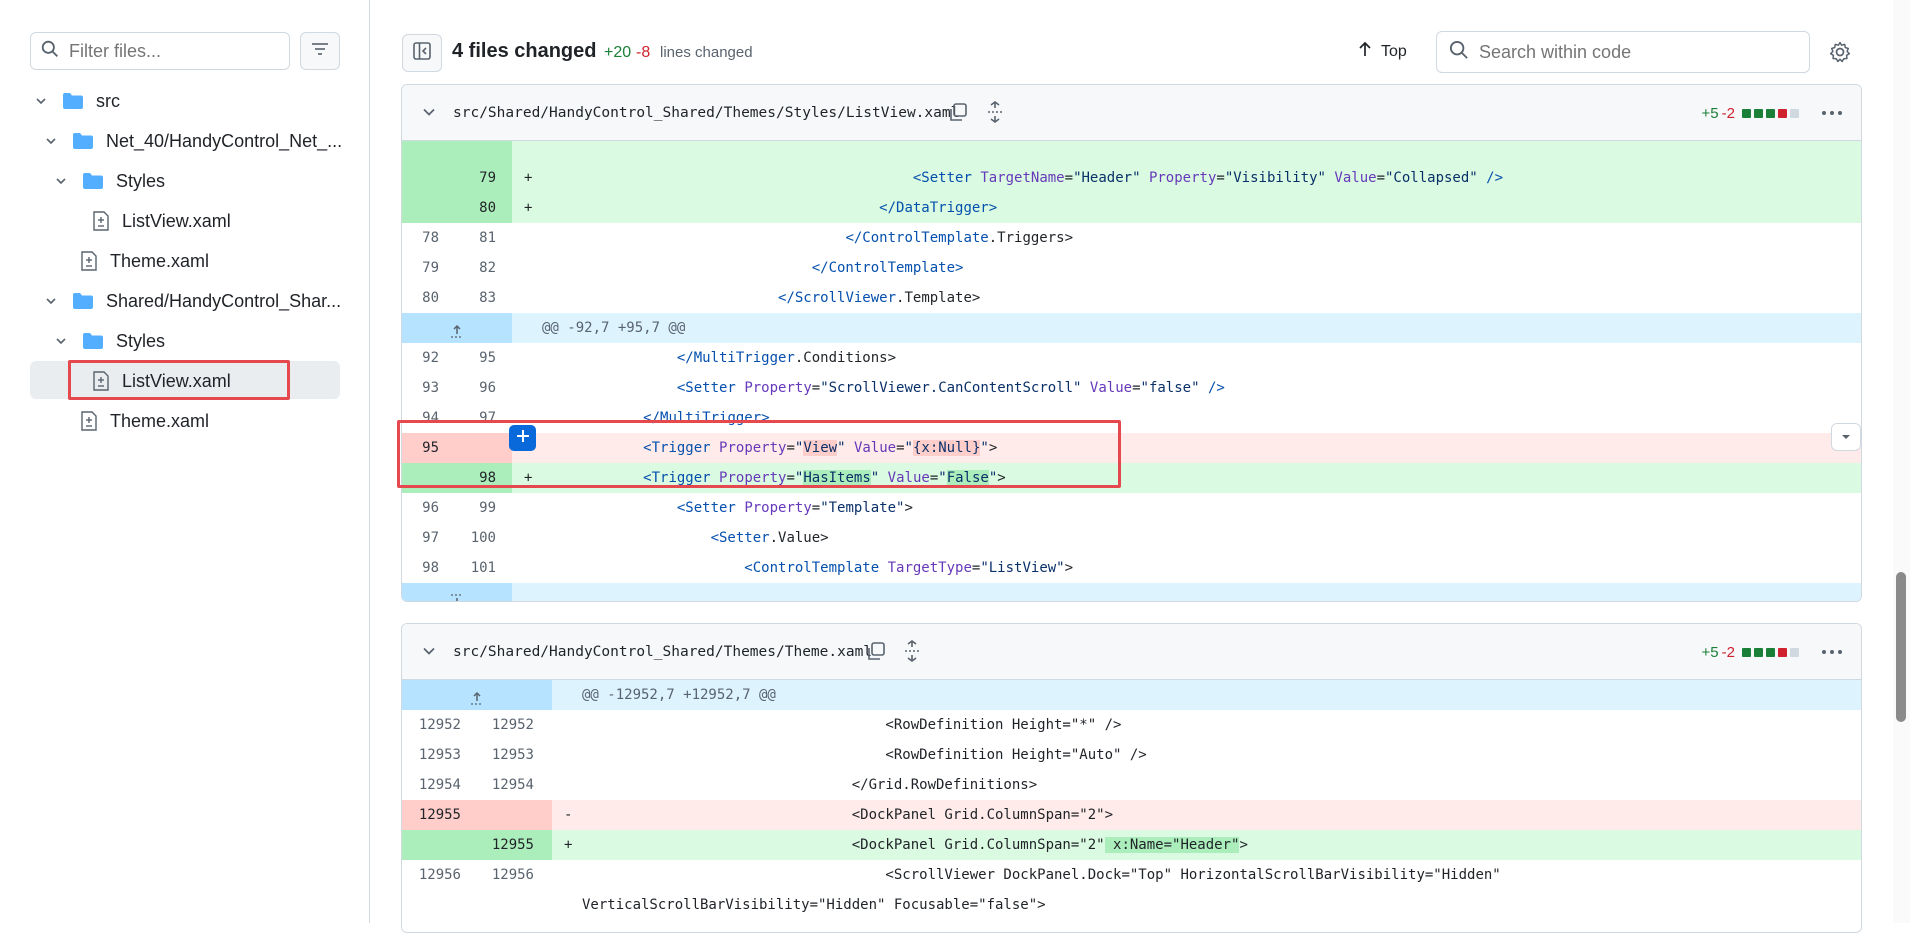  What do you see at coordinates (497, 725) in the screenshot?
I see `new-line-number: 12952` at bounding box center [497, 725].